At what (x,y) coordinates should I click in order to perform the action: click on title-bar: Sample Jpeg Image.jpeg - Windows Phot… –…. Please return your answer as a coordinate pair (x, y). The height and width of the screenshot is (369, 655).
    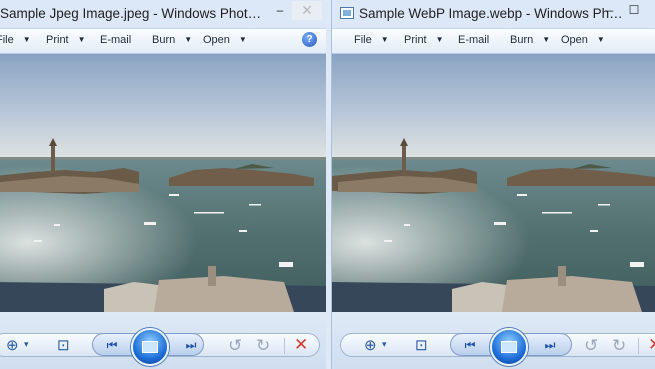
    Looking at the image, I should click on (163, 14).